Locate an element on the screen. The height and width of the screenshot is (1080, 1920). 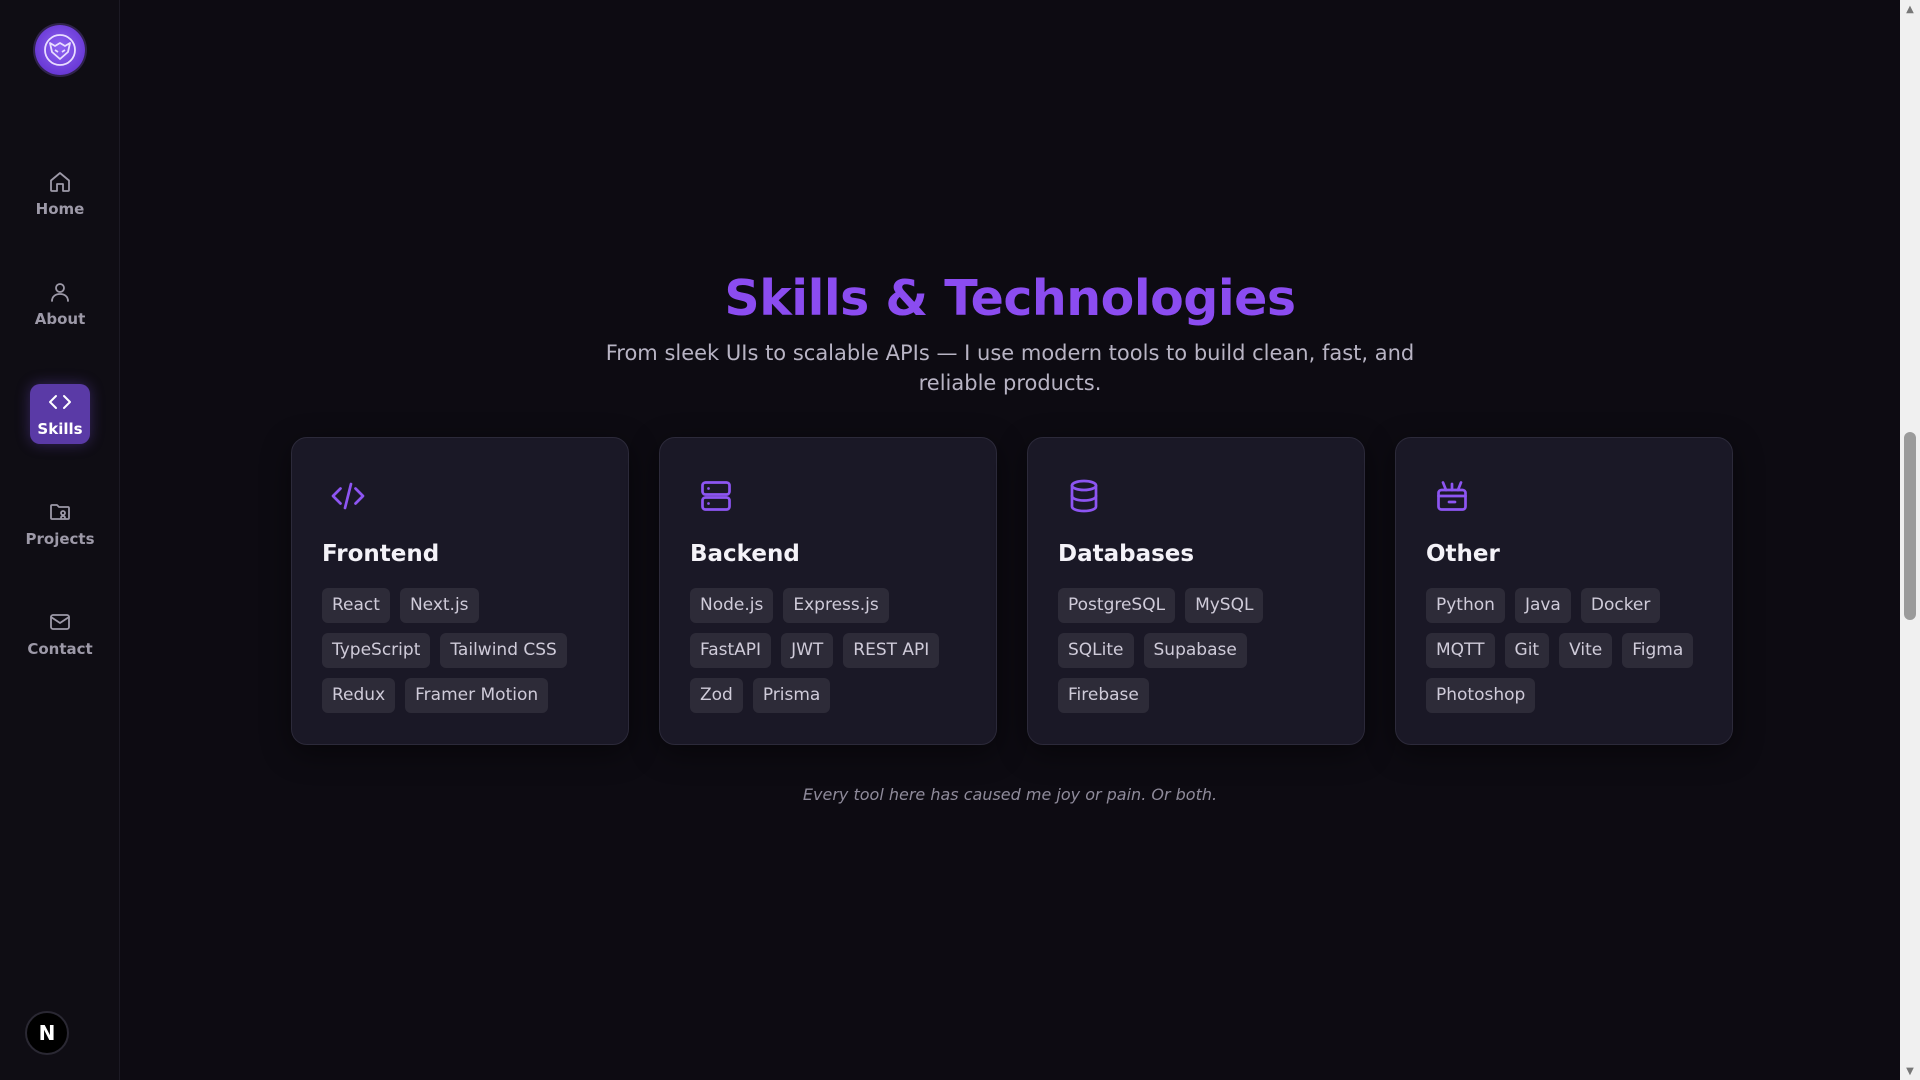
skill-tag: Prisma is located at coordinates (791, 695).